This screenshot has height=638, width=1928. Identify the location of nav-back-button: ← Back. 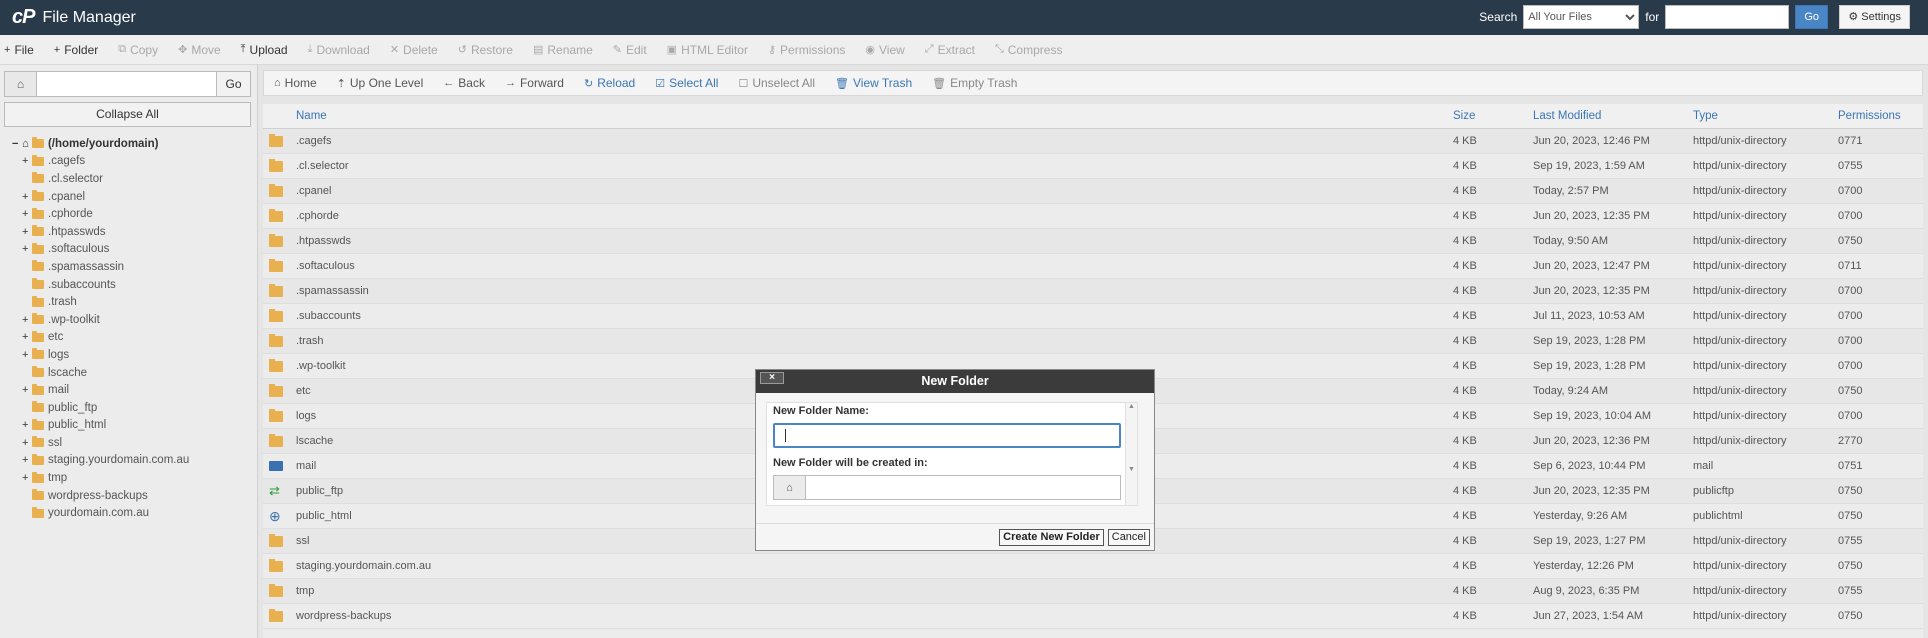
(464, 83).